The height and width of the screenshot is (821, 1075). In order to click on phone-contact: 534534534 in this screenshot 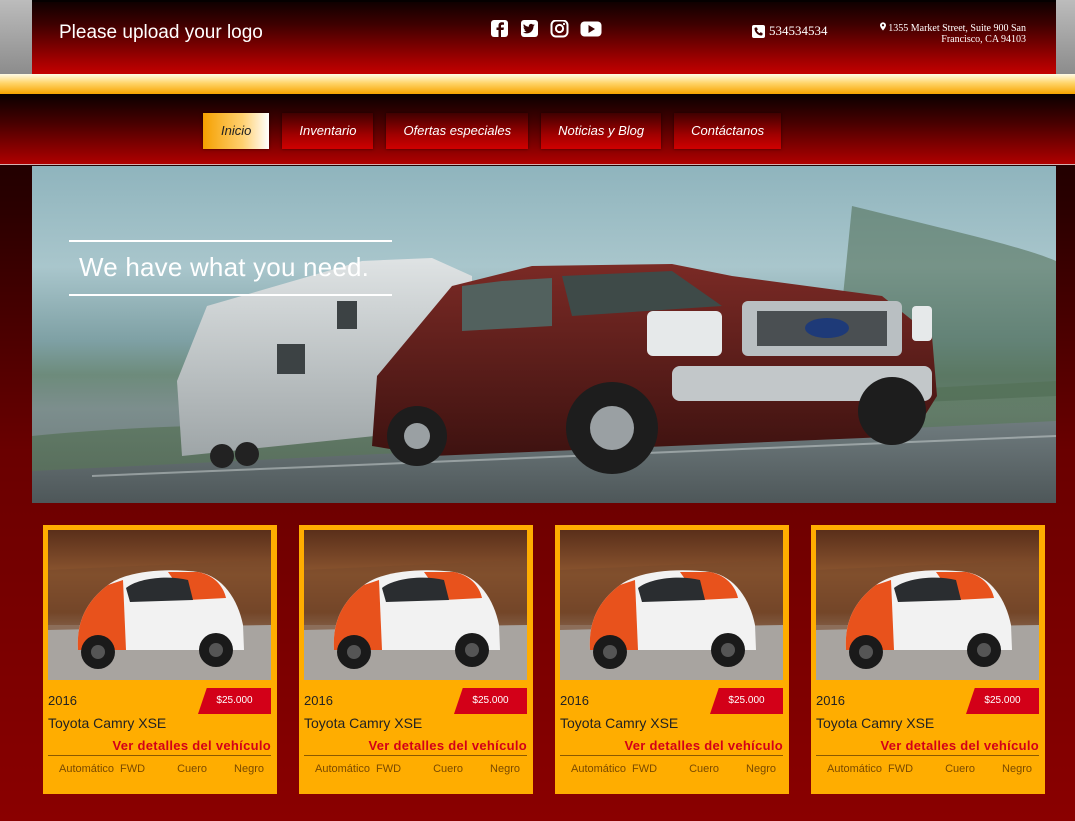, I will do `click(790, 31)`.